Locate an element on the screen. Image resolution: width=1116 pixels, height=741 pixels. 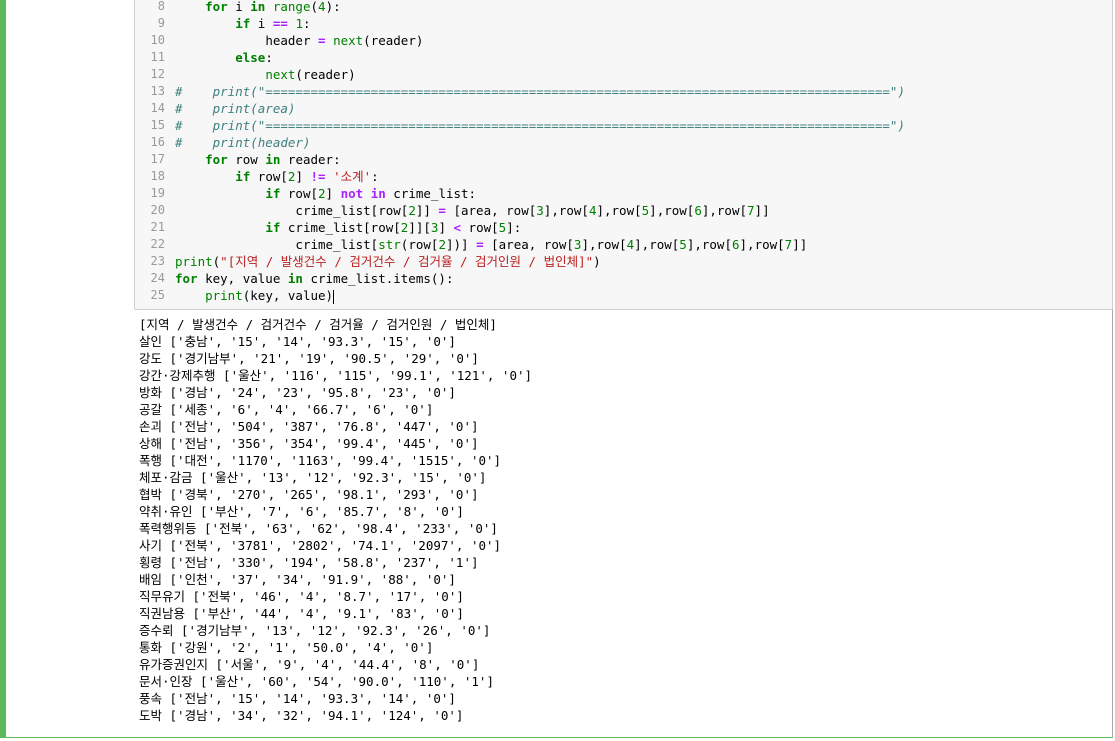
line-number: 8 is located at coordinates (161, 6).